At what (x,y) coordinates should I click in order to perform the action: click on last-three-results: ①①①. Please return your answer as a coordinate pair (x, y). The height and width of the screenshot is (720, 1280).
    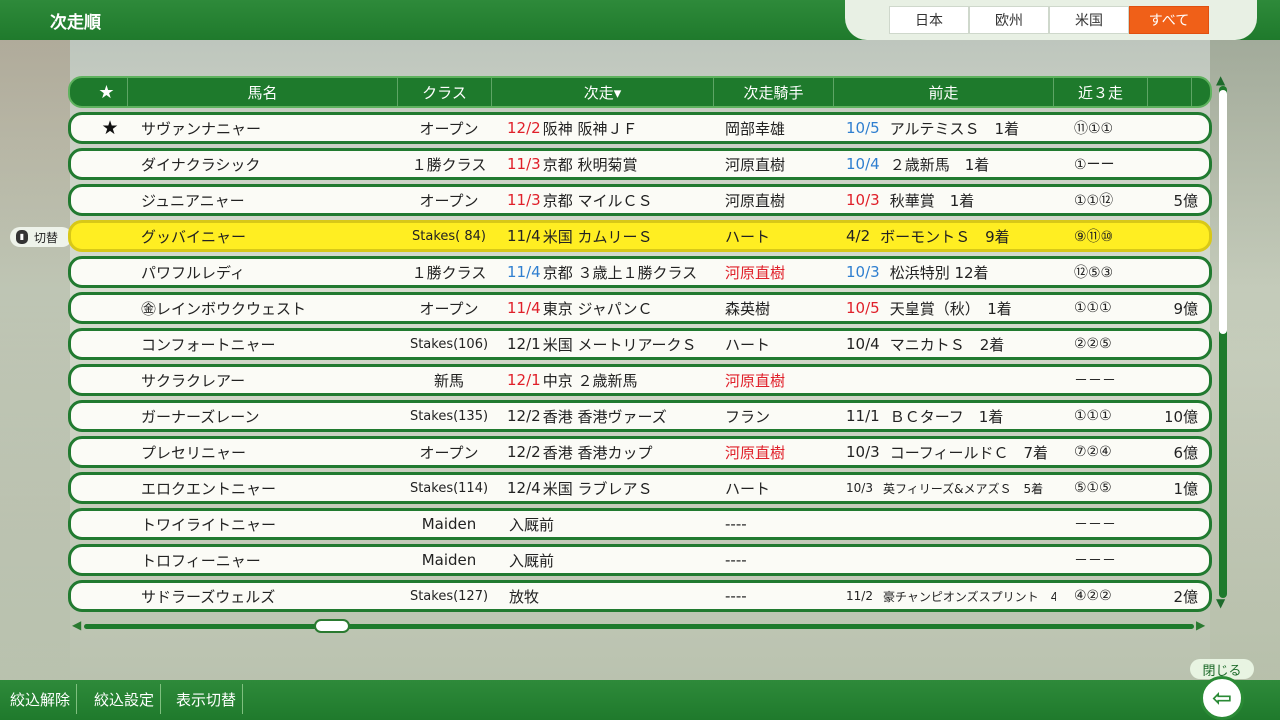
    Looking at the image, I should click on (1093, 416).